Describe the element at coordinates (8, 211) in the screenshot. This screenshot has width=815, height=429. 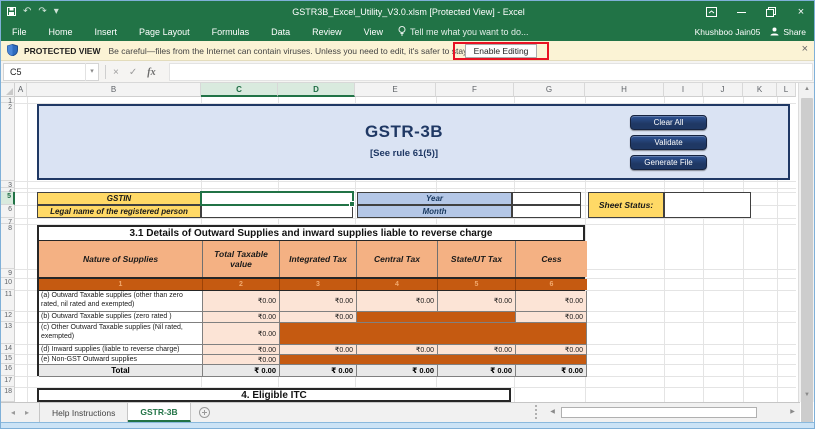
I see `row-header-6: 6` at that location.